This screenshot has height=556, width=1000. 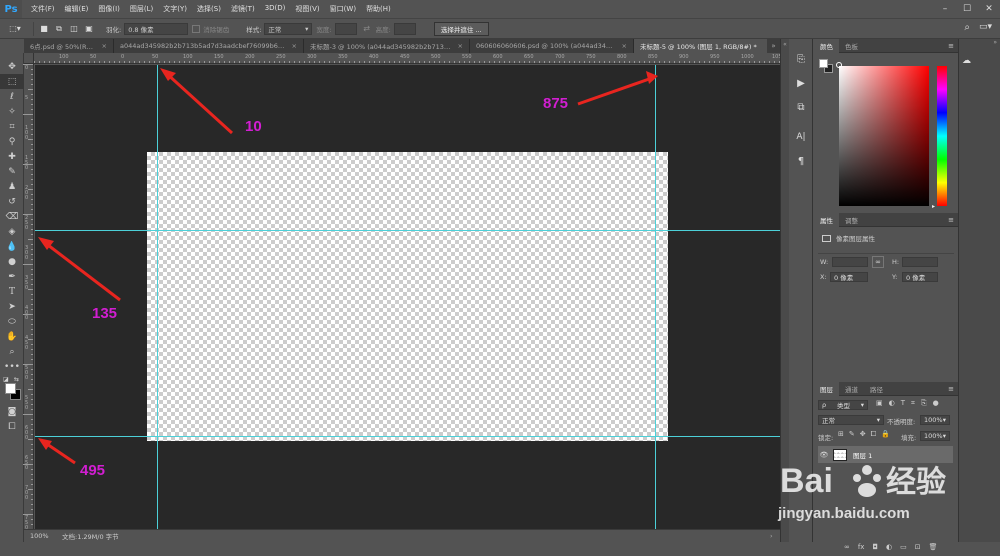 I want to click on link-layers-icon: ∞, so click(x=847, y=547).